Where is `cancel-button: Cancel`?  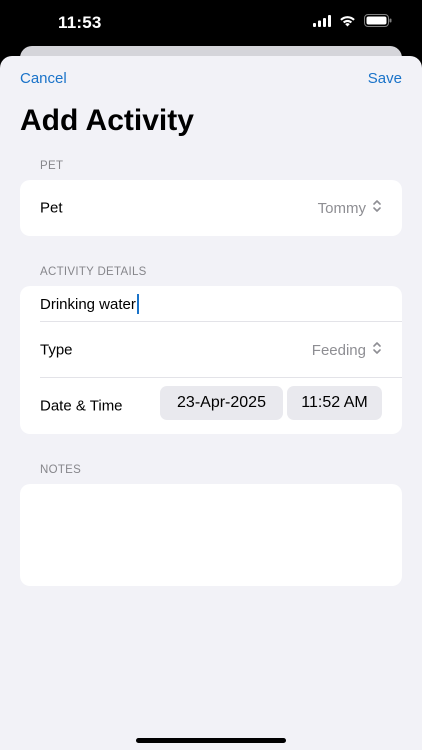
cancel-button: Cancel is located at coordinates (43, 78).